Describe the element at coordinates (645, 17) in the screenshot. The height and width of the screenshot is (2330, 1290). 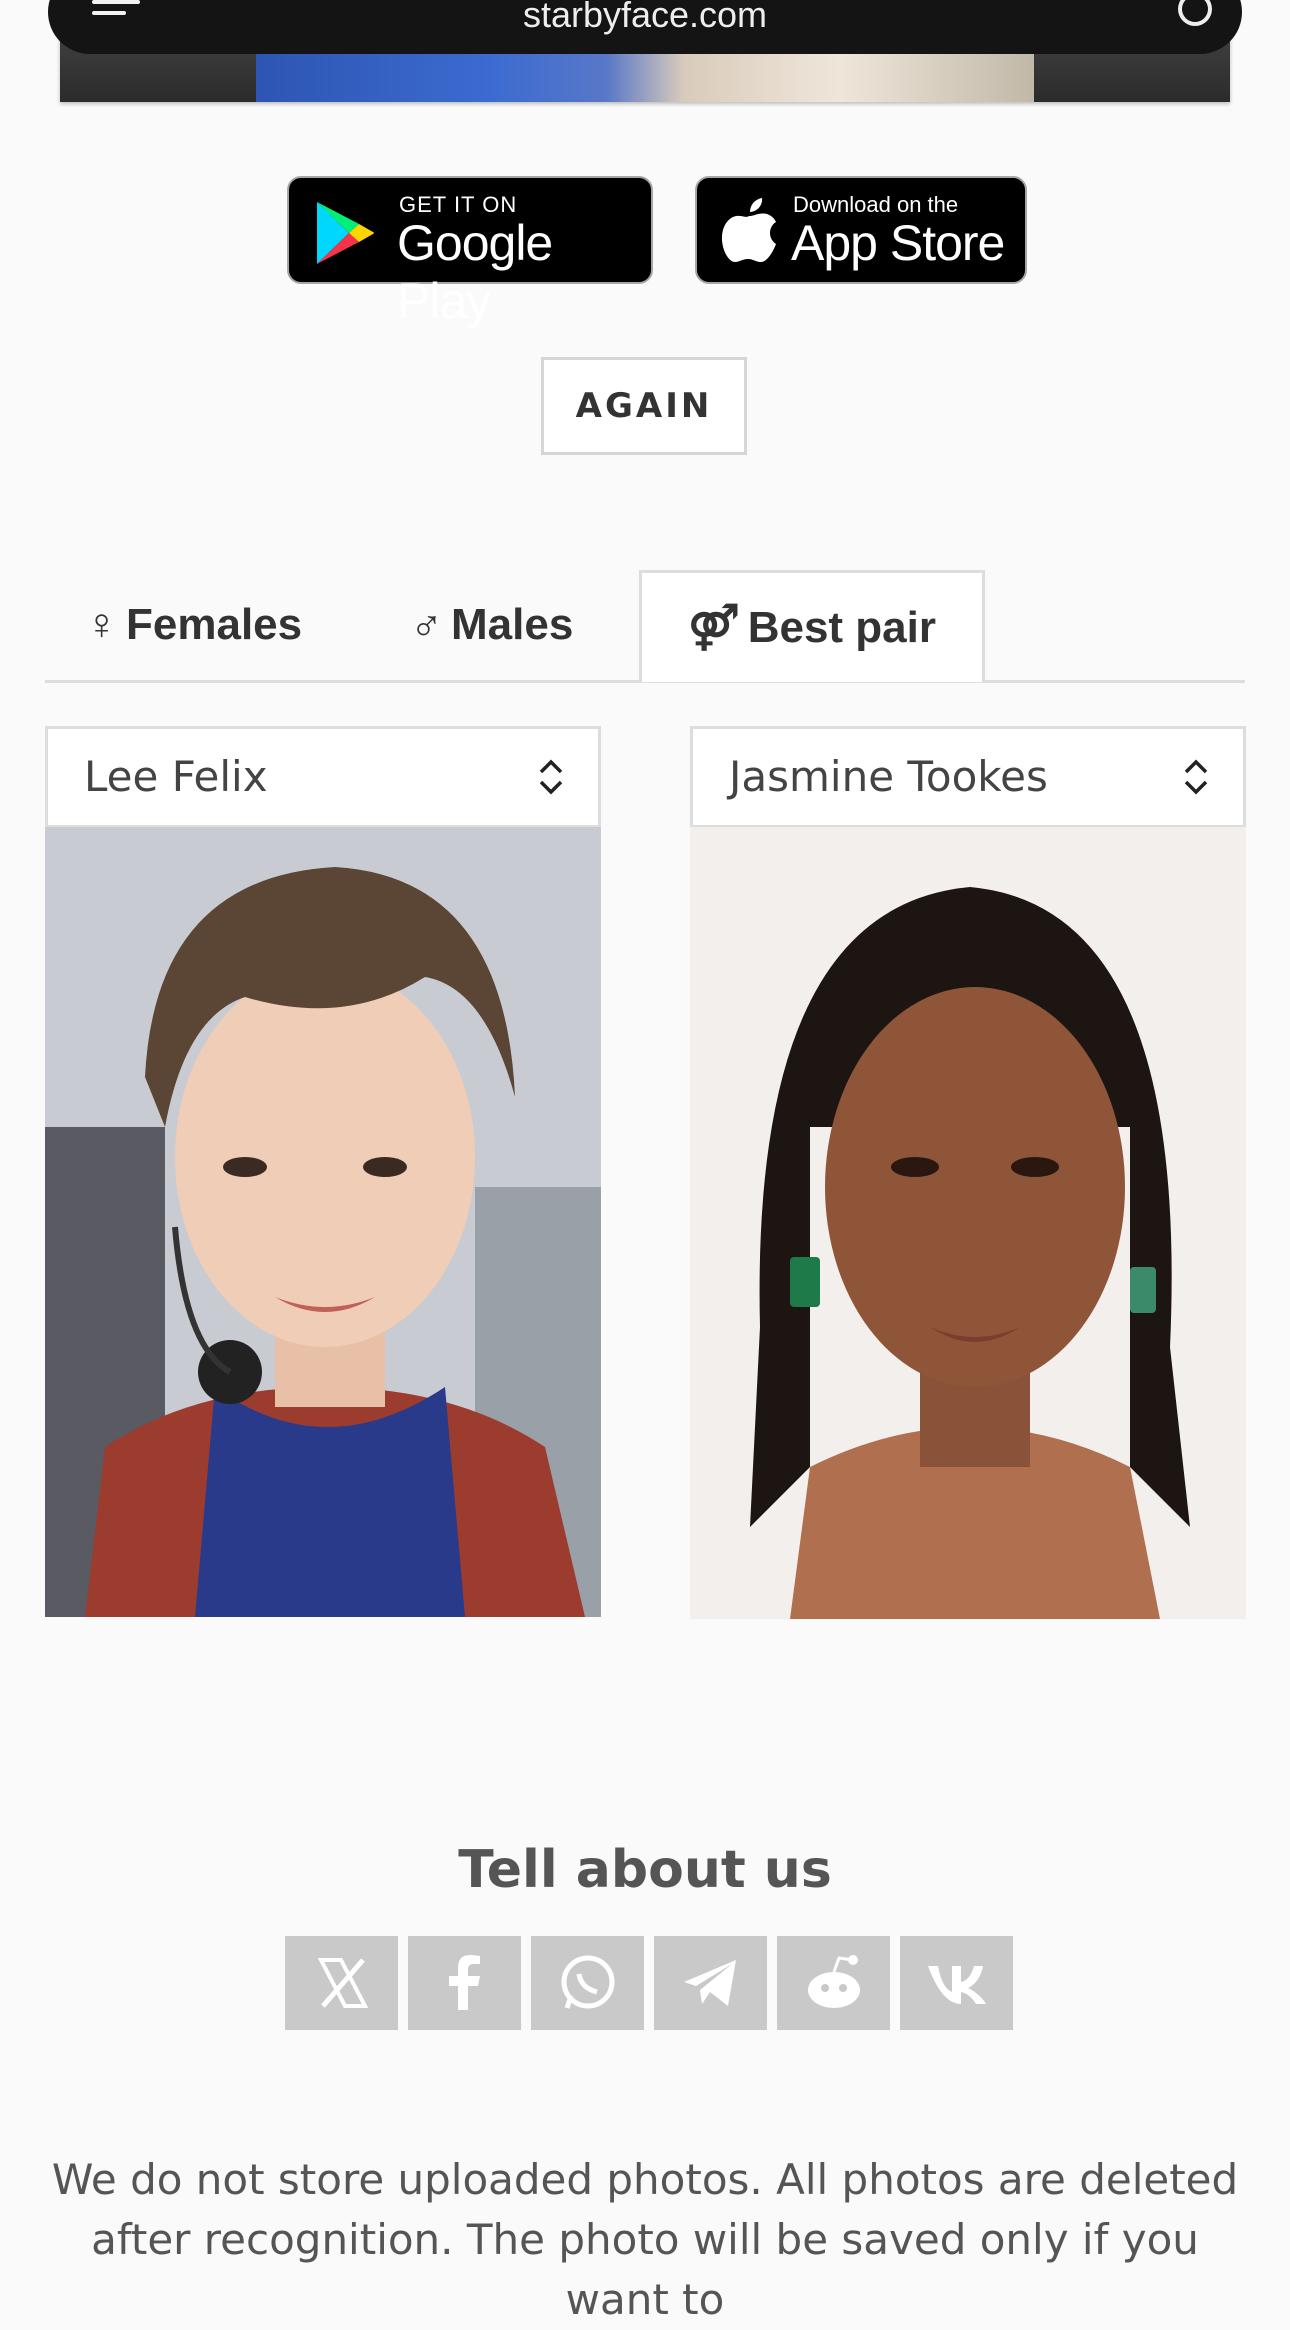
I see `url-text: starbyface.com` at that location.